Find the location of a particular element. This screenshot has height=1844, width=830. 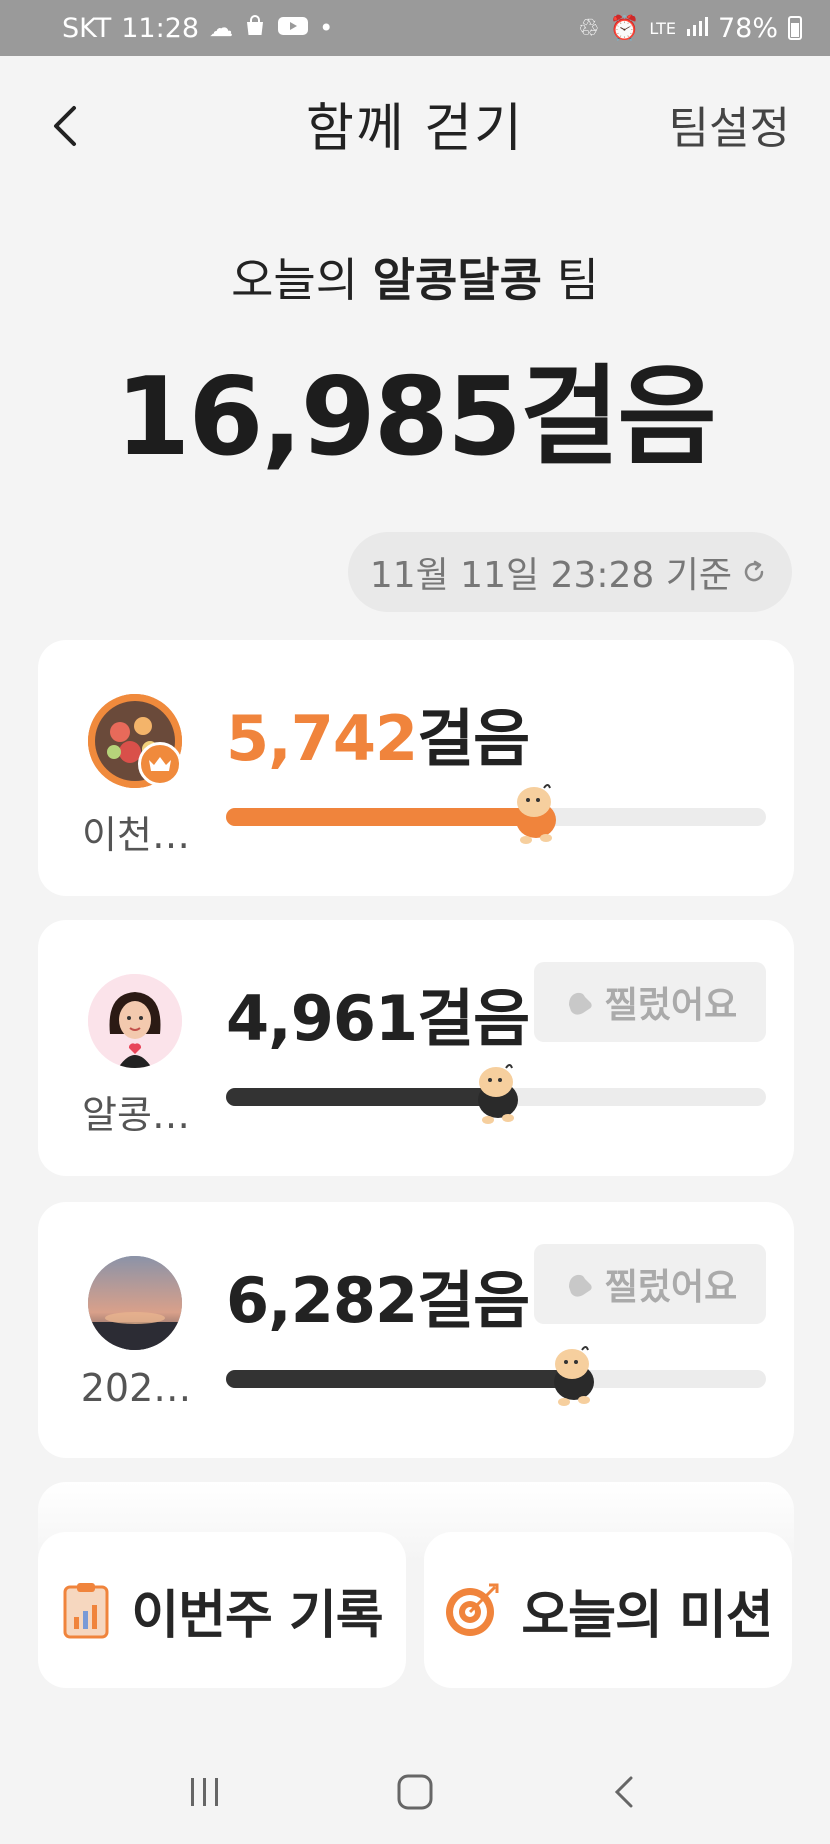

refresh-timestamp-button: 11월 11일 23:28 기준 is located at coordinates (569, 572).